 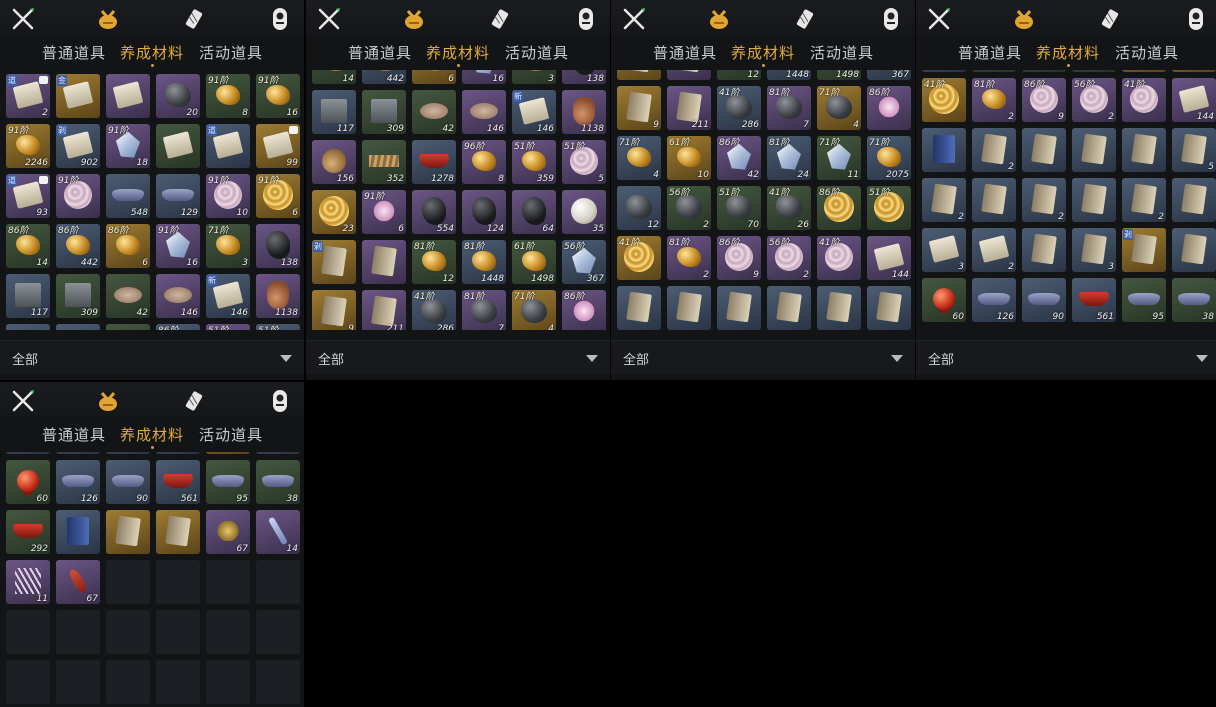 I want to click on item-slot: 71阶 4, so click(x=639, y=158).